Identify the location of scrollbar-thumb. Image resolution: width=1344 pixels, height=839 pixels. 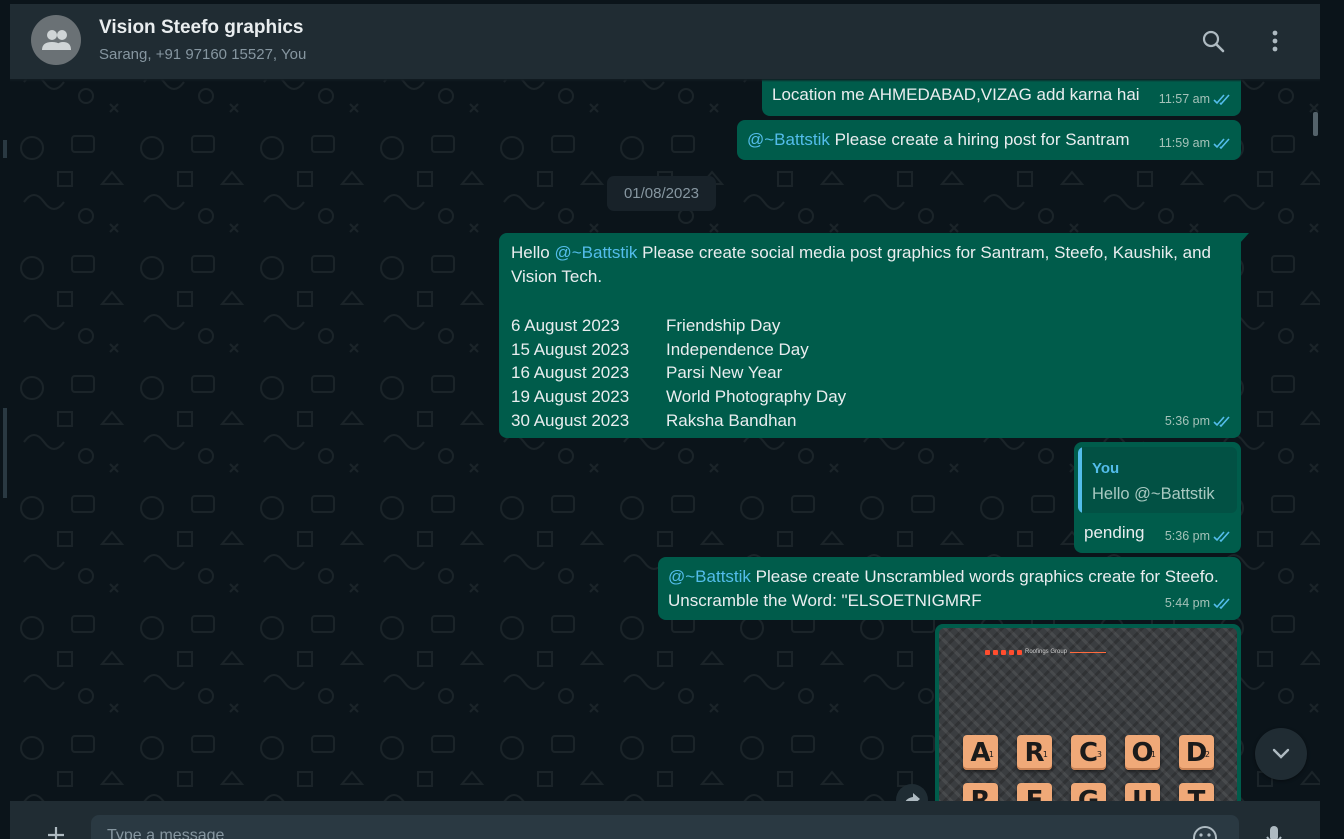
(1315, 124).